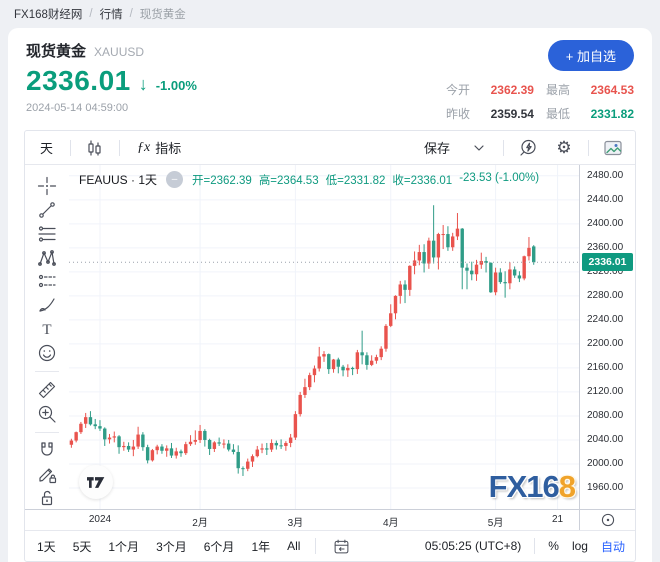 This screenshot has height=562, width=660. What do you see at coordinates (590, 55) in the screenshot?
I see `add-watchlist-button: + 加自选` at bounding box center [590, 55].